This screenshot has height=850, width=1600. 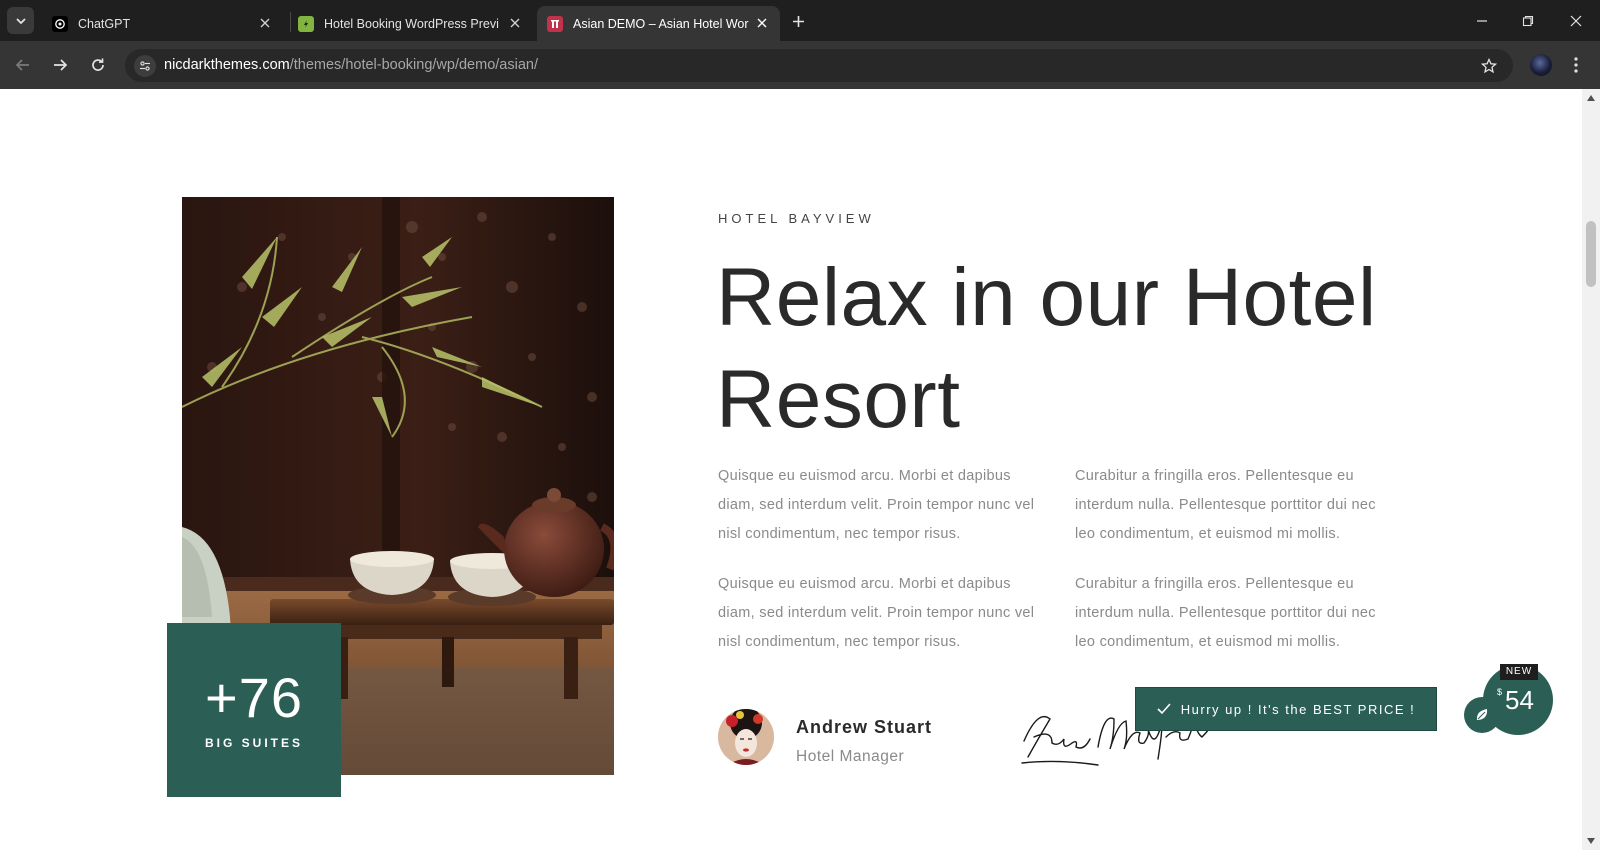 I want to click on more-vertical-icon, so click(x=1576, y=65).